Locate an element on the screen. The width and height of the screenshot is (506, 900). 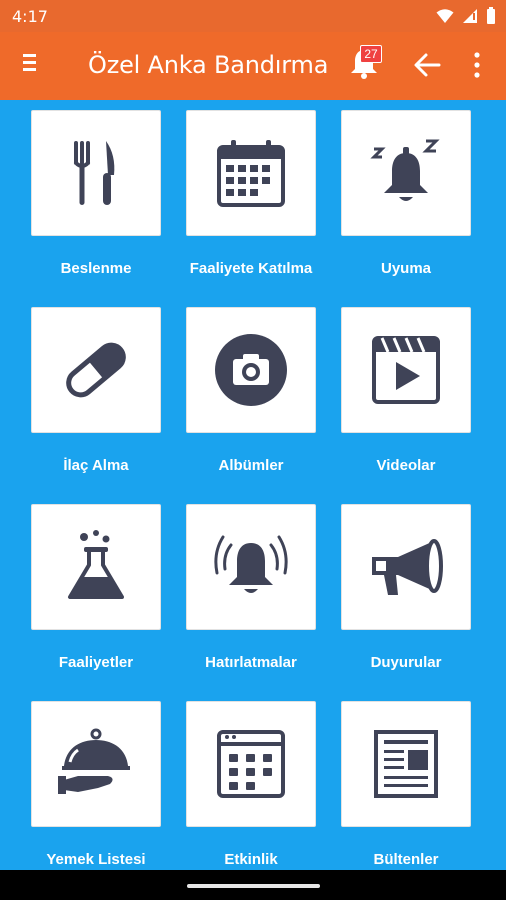
event-calendar-icon is located at coordinates (251, 764).